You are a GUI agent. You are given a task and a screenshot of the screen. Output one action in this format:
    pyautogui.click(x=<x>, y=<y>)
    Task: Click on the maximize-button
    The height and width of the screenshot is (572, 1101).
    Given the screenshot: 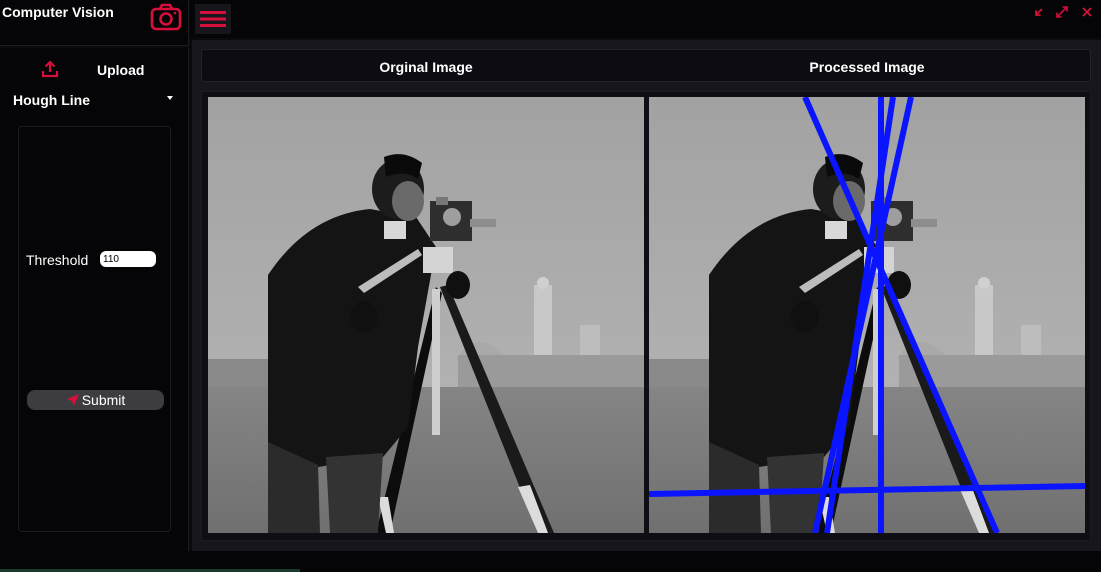 What is the action you would take?
    pyautogui.click(x=1062, y=12)
    